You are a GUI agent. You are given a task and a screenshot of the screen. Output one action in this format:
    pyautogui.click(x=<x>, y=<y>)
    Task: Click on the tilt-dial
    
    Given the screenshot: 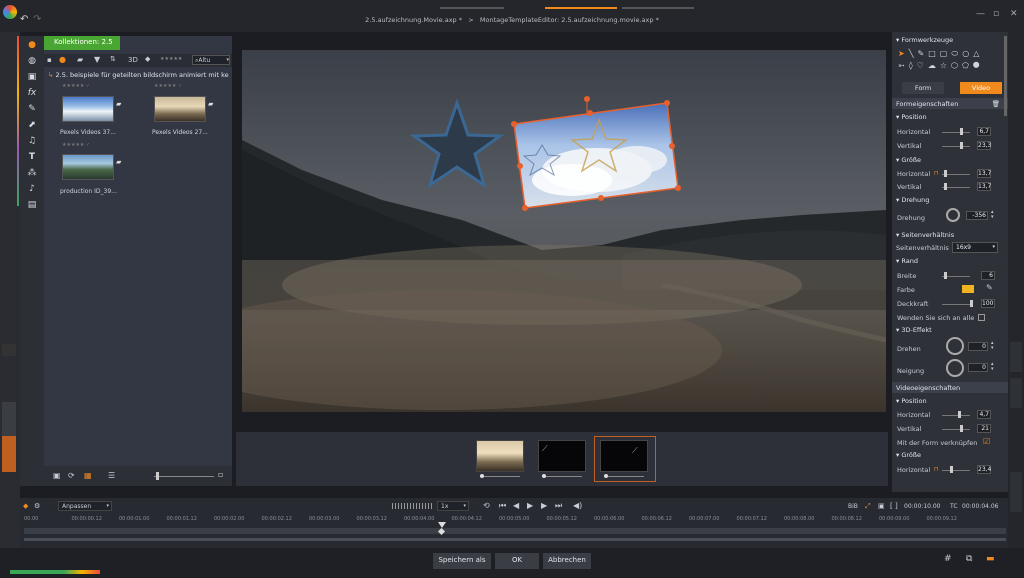 What is the action you would take?
    pyautogui.click(x=955, y=368)
    